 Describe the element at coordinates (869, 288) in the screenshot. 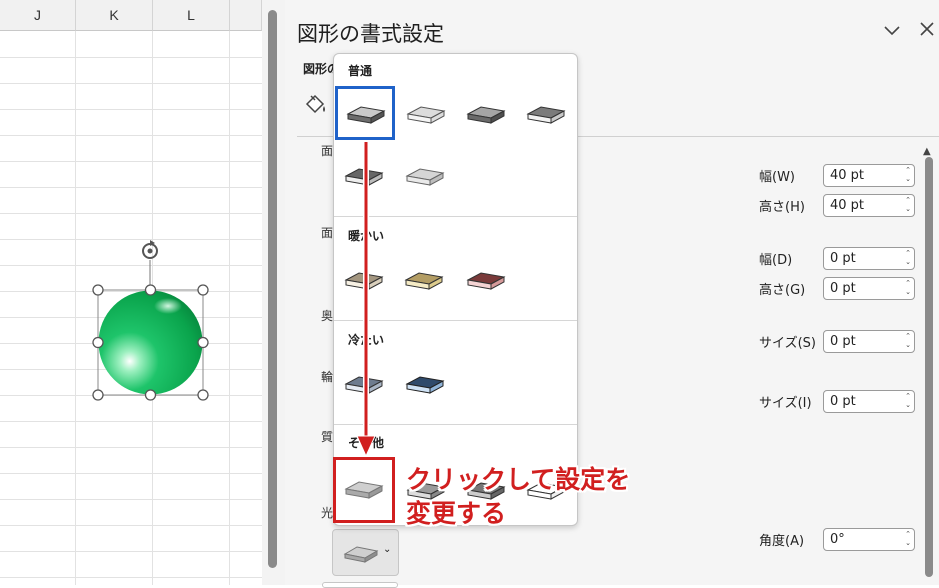

I see `height-g-spinner: 0 pt ⌃ ⌄` at that location.